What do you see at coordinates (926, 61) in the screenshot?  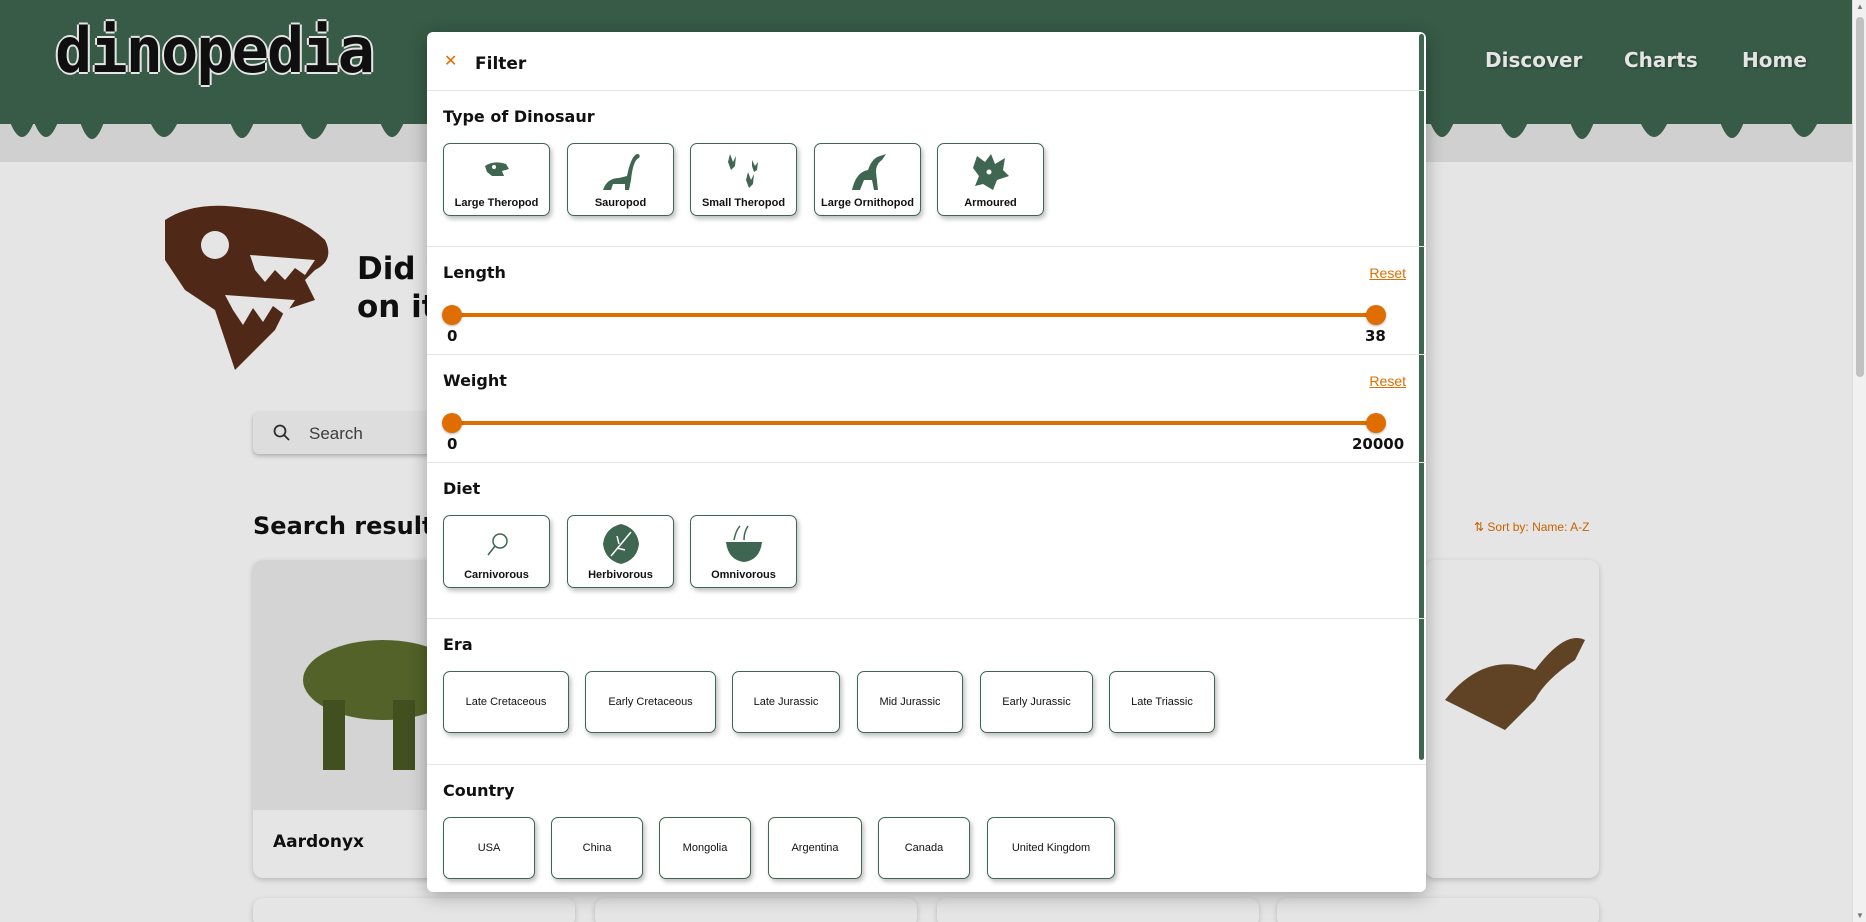 I see `filter-modal-header: ✕ Filter` at bounding box center [926, 61].